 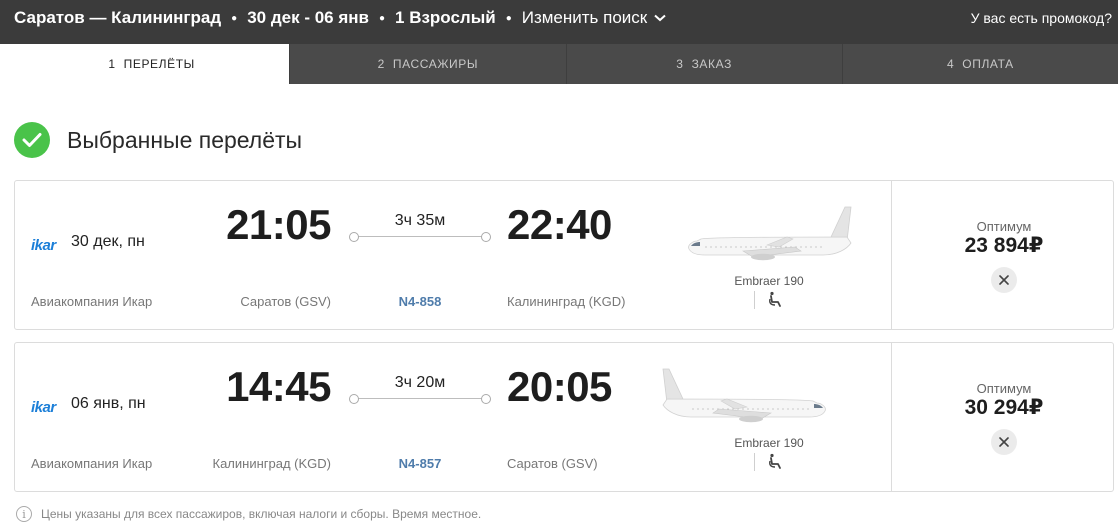 I want to click on promo-code-link: У вас есть промокод?, so click(x=1041, y=18).